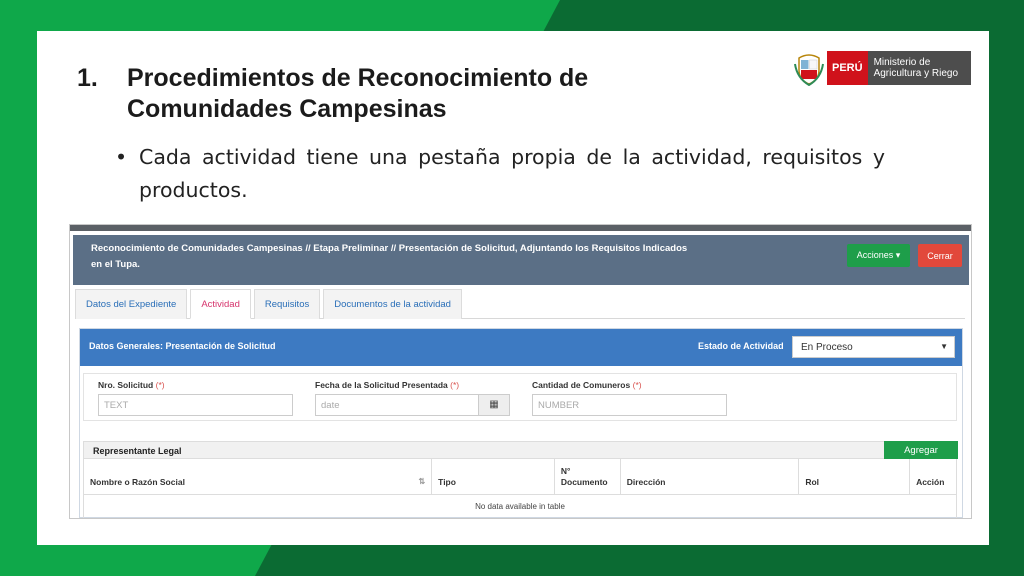 This screenshot has height=576, width=1024. I want to click on acciones-button: Acciones ▾, so click(878, 255).